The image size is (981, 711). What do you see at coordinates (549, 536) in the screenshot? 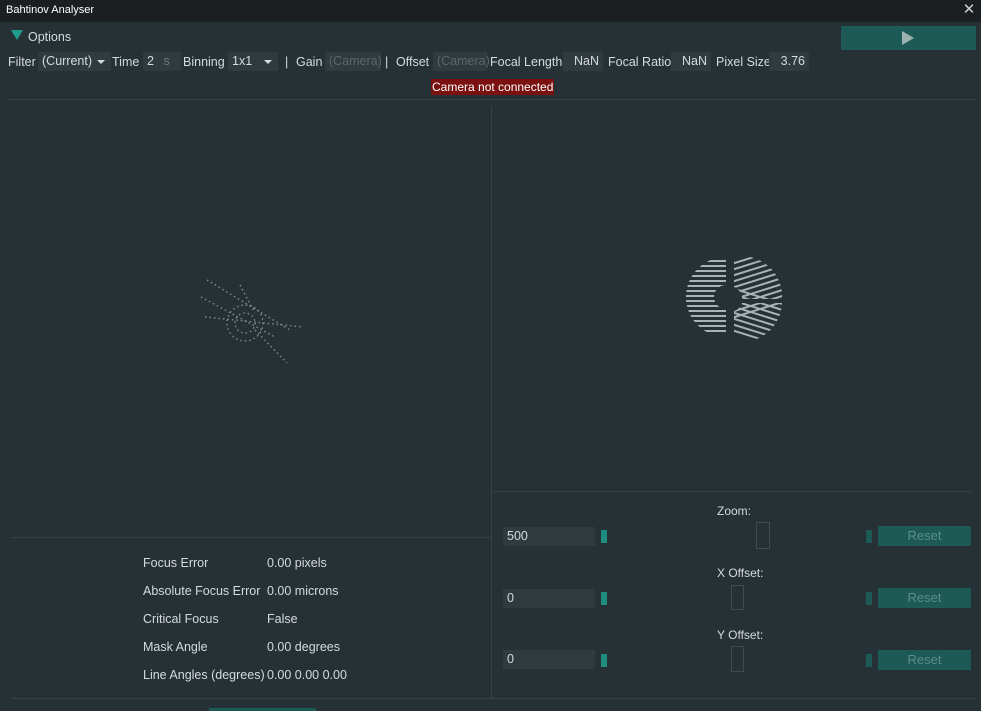
I see `zoom-input: 500` at bounding box center [549, 536].